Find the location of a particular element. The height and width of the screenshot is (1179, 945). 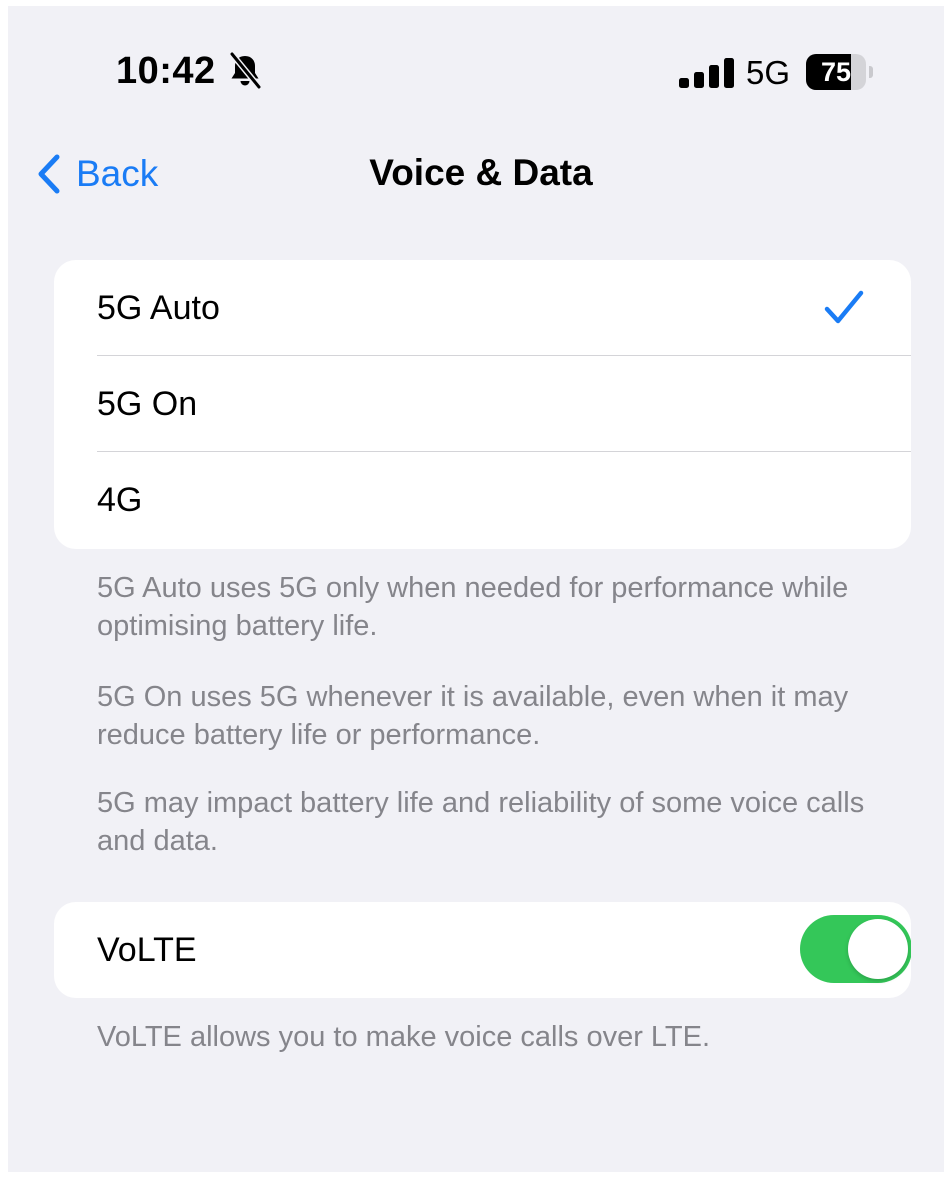

option-5g-on: 5G On is located at coordinates (482, 404).